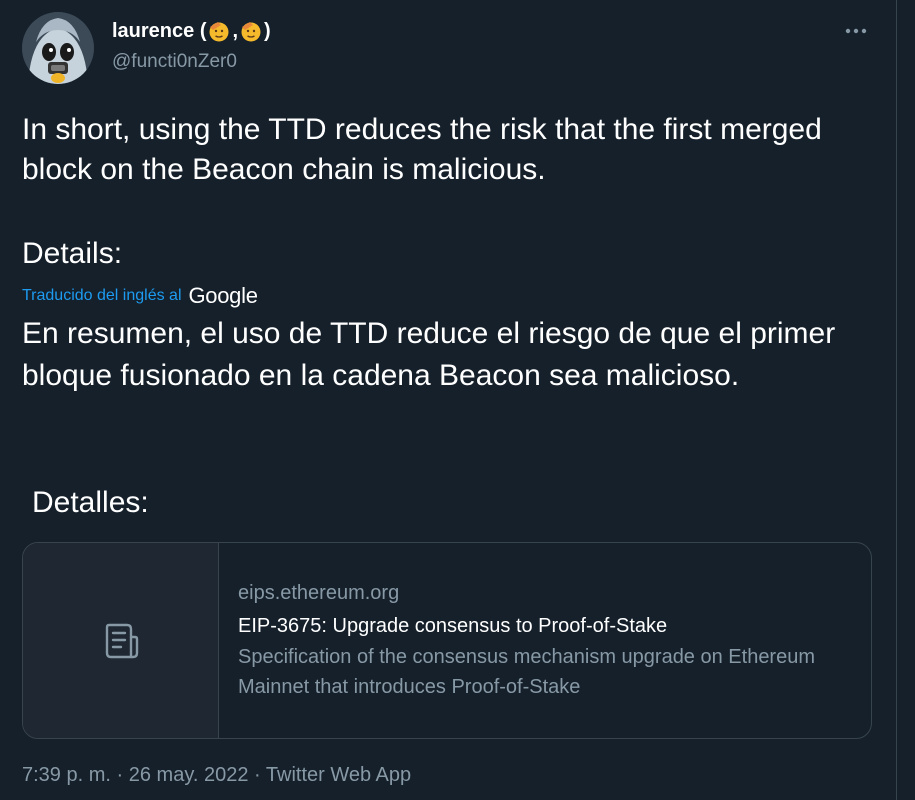  Describe the element at coordinates (102, 296) in the screenshot. I see `translation-note-link: Traducido del inglés al` at that location.